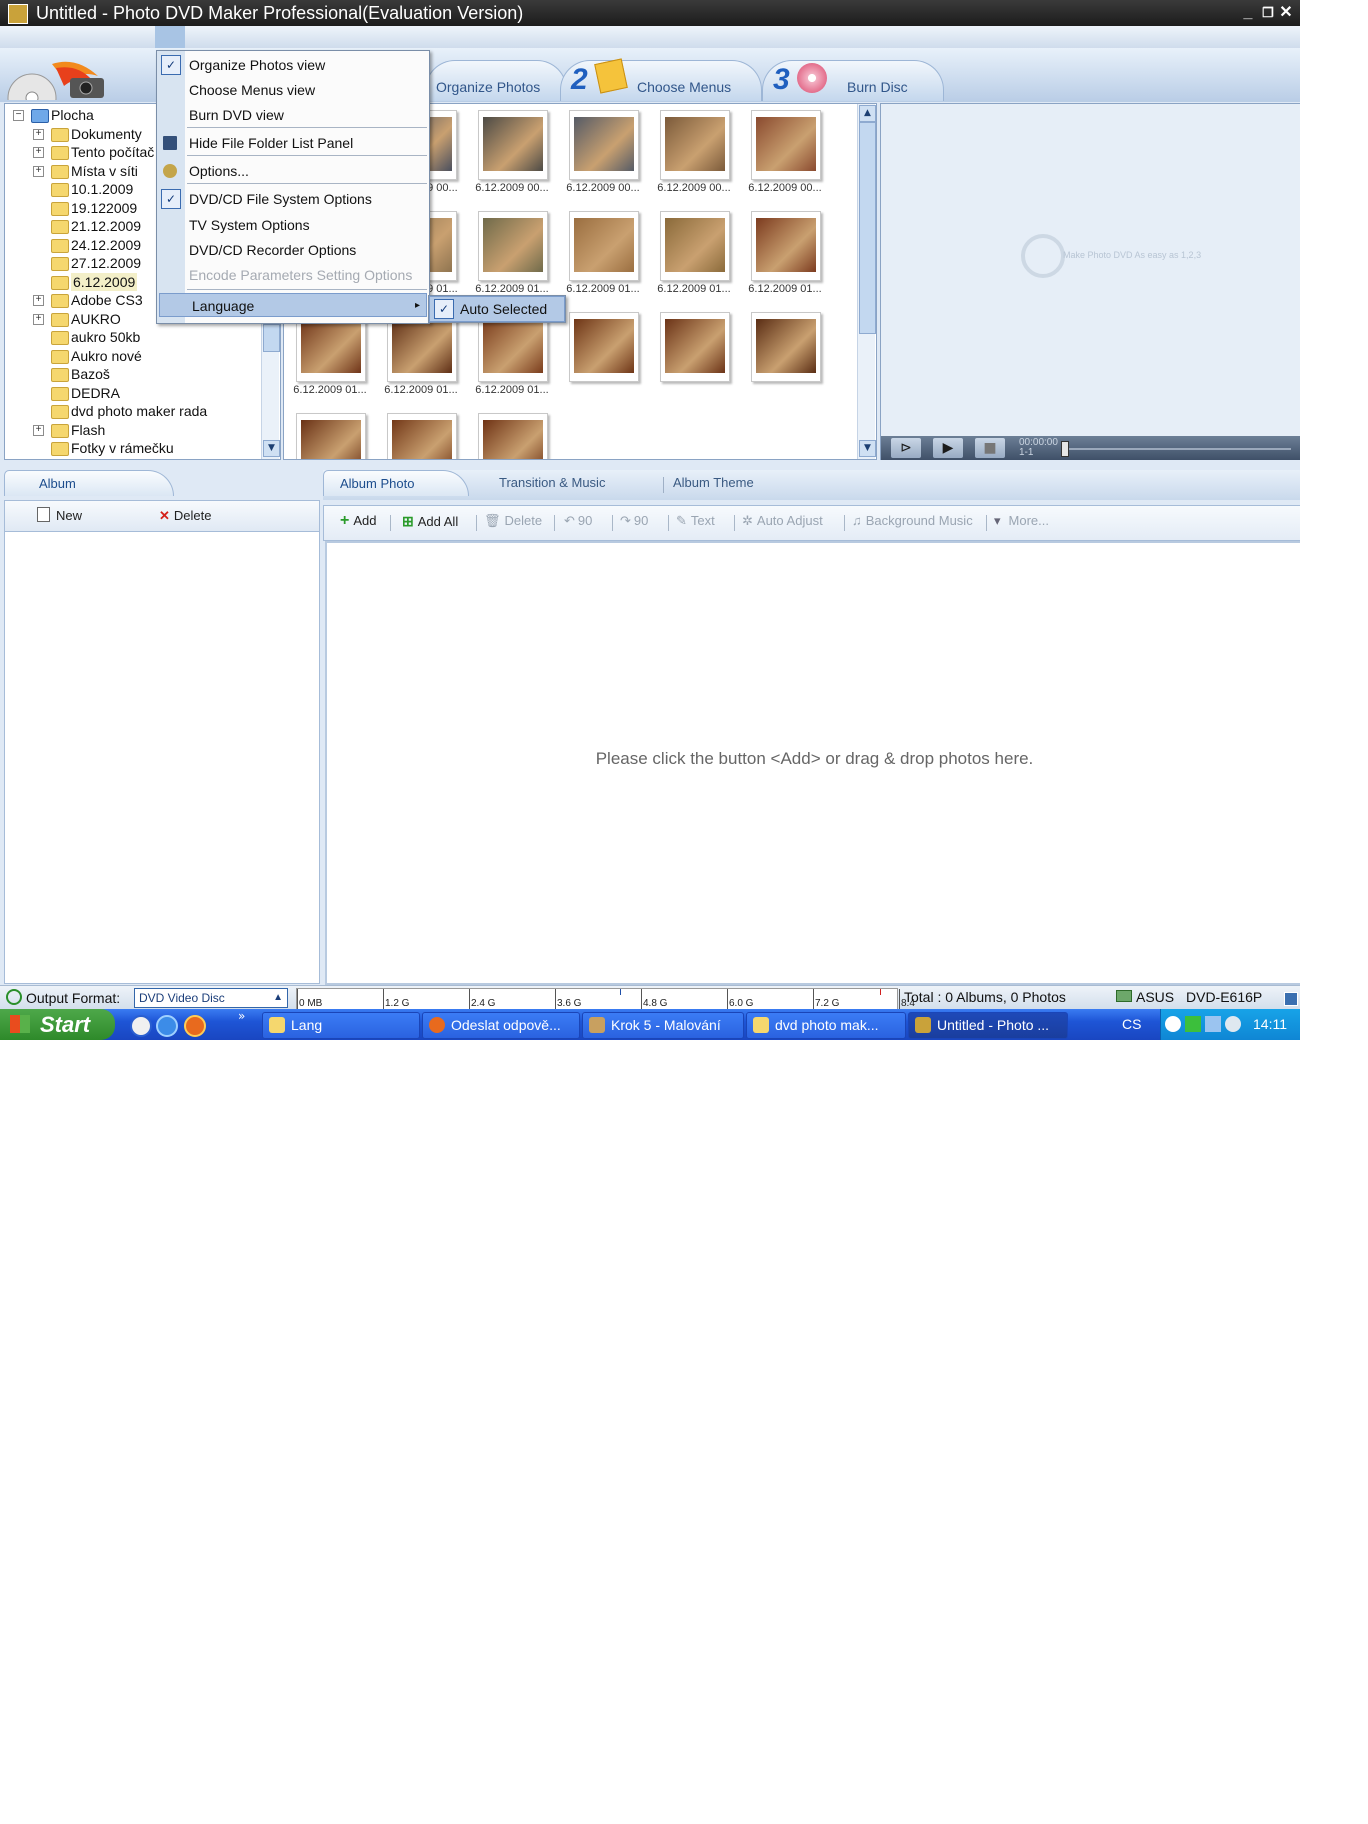  What do you see at coordinates (513, 521) in the screenshot?
I see `delete-photo-button: 🗑 Delete` at bounding box center [513, 521].